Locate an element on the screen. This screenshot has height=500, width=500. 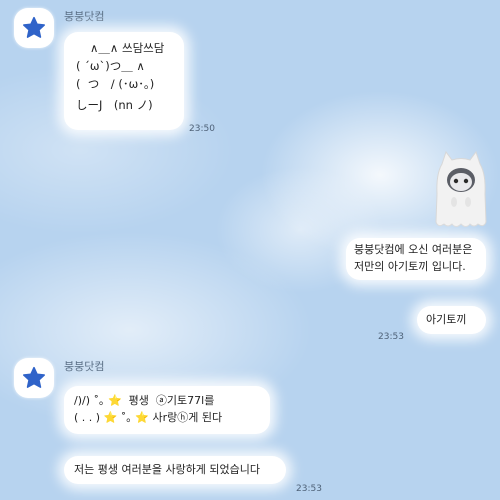
message-bubble: 아기토끼 is located at coordinates (451, 320).